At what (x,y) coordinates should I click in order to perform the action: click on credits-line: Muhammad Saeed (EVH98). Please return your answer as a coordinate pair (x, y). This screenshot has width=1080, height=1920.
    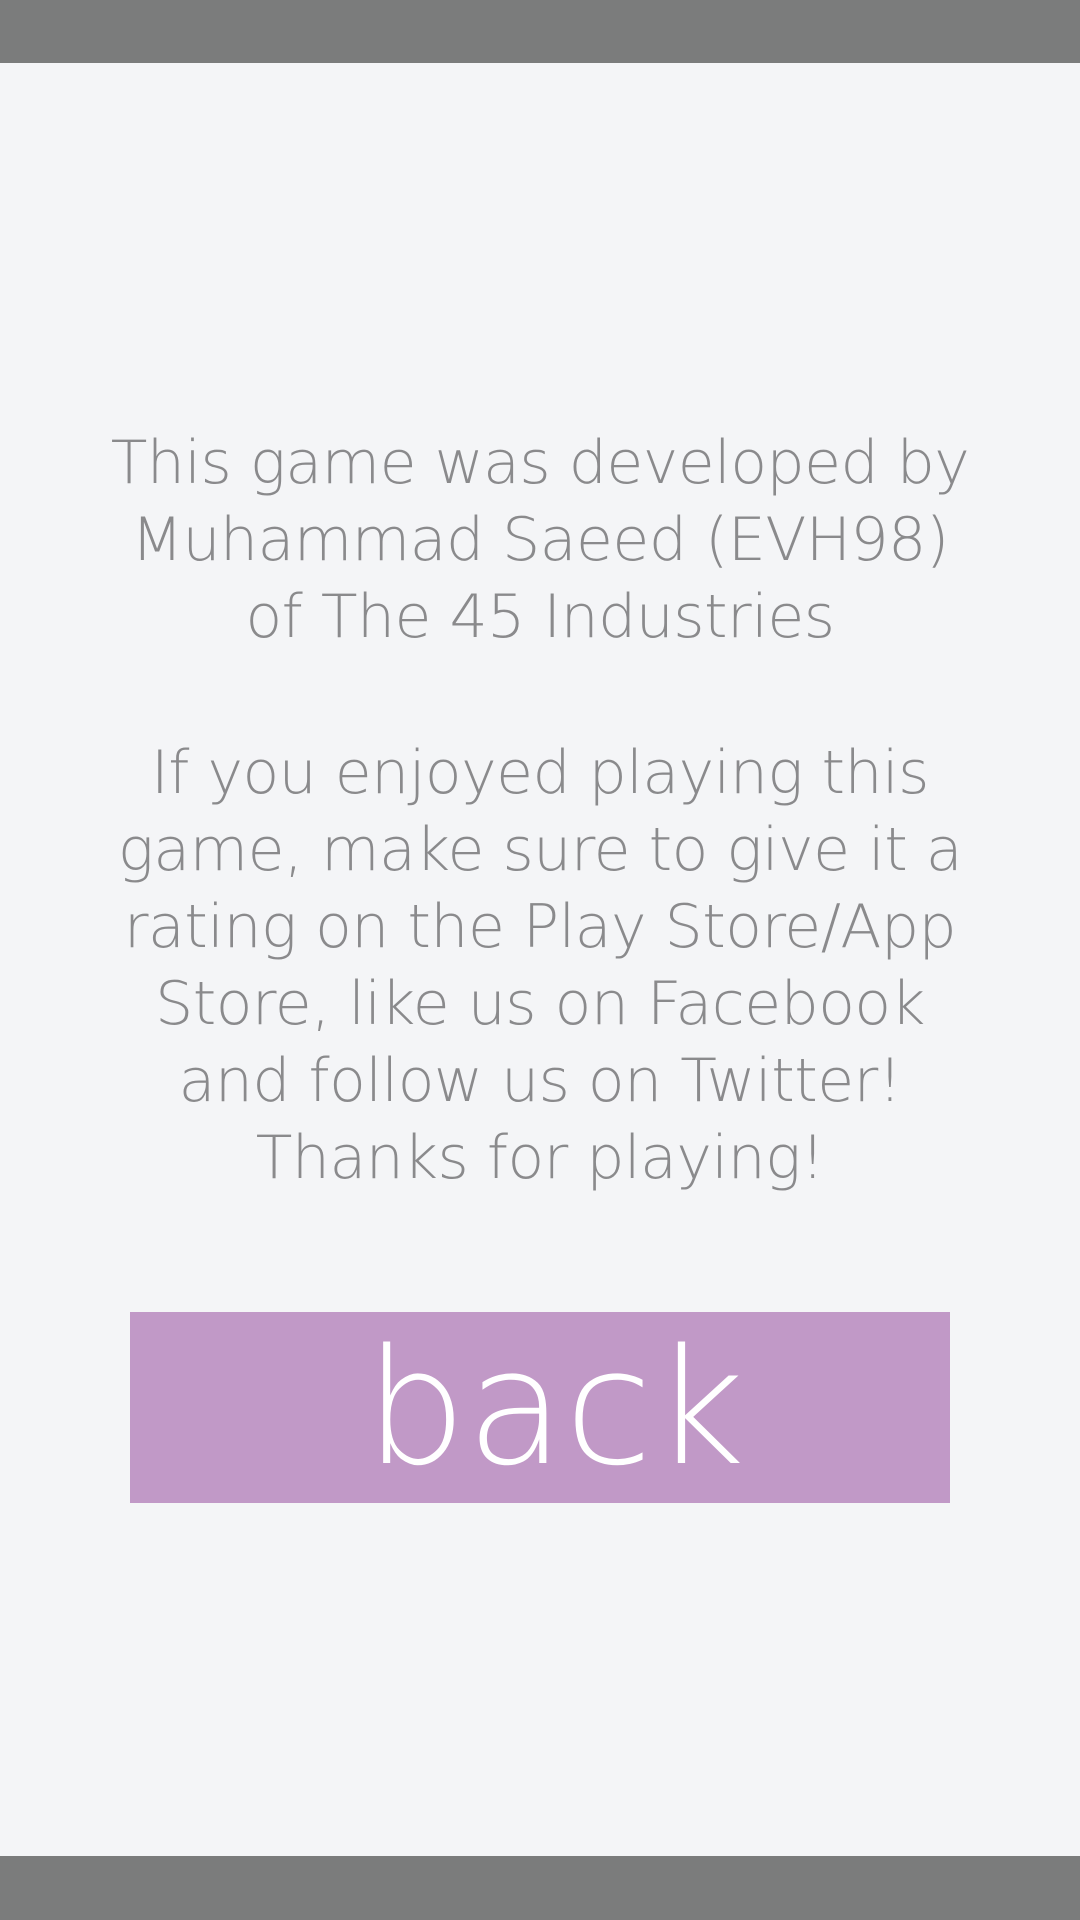
    Looking at the image, I should click on (540, 540).